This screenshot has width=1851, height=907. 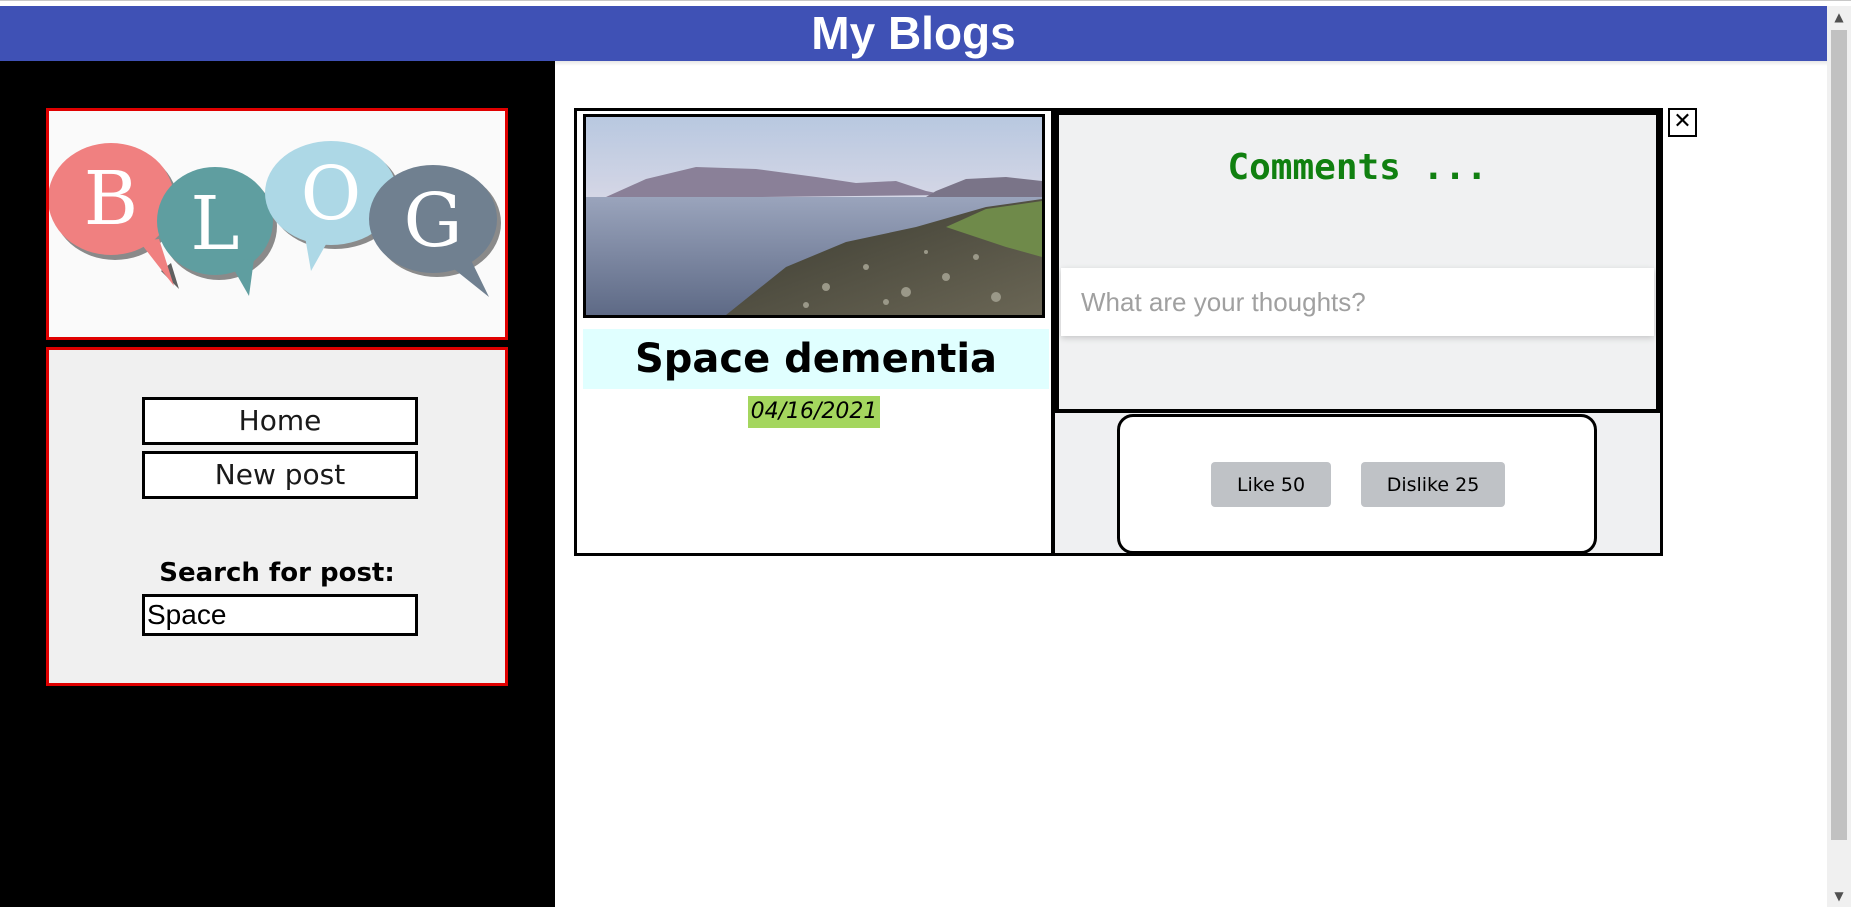 I want to click on logo-letter-l: L, so click(x=214, y=224).